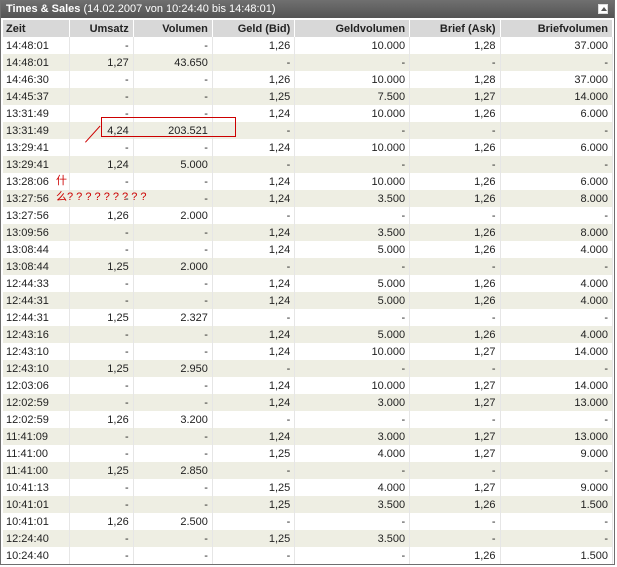 The image size is (617, 567). I want to click on column-header-geldvolumen: Geldvolumen, so click(352, 28).